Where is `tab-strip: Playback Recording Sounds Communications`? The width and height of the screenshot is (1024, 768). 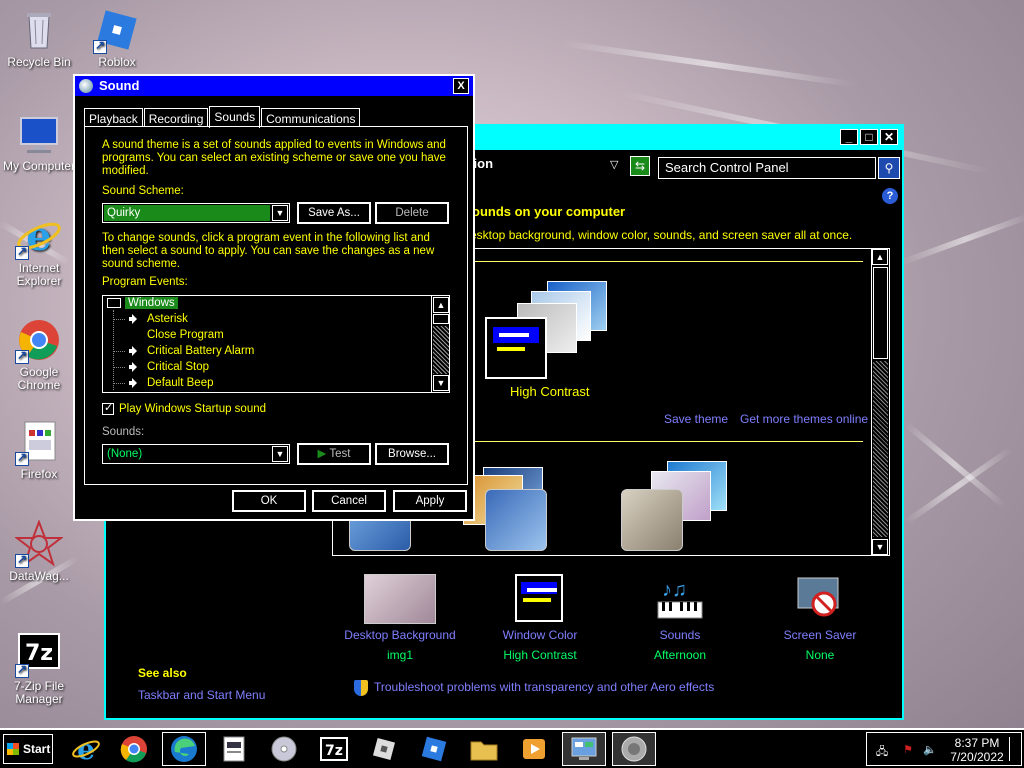 tab-strip: Playback Recording Sounds Communications is located at coordinates (222, 117).